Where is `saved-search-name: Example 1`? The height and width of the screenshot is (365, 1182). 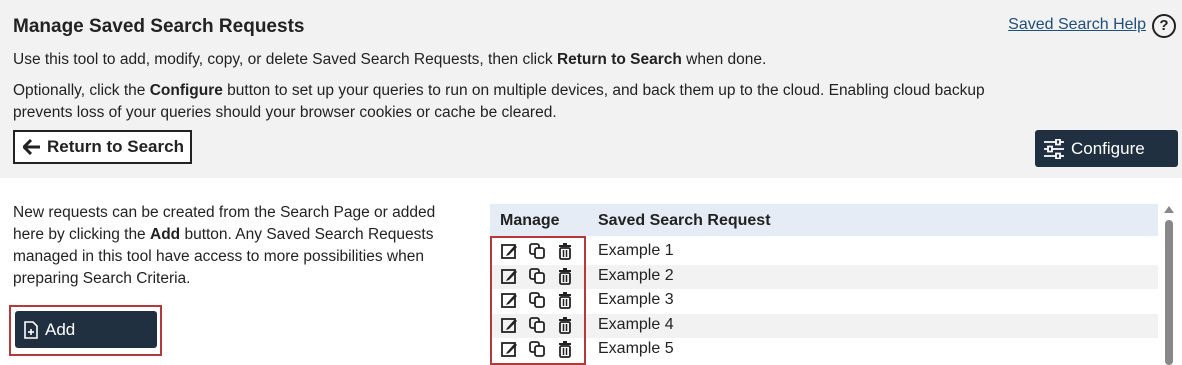 saved-search-name: Example 1 is located at coordinates (636, 251).